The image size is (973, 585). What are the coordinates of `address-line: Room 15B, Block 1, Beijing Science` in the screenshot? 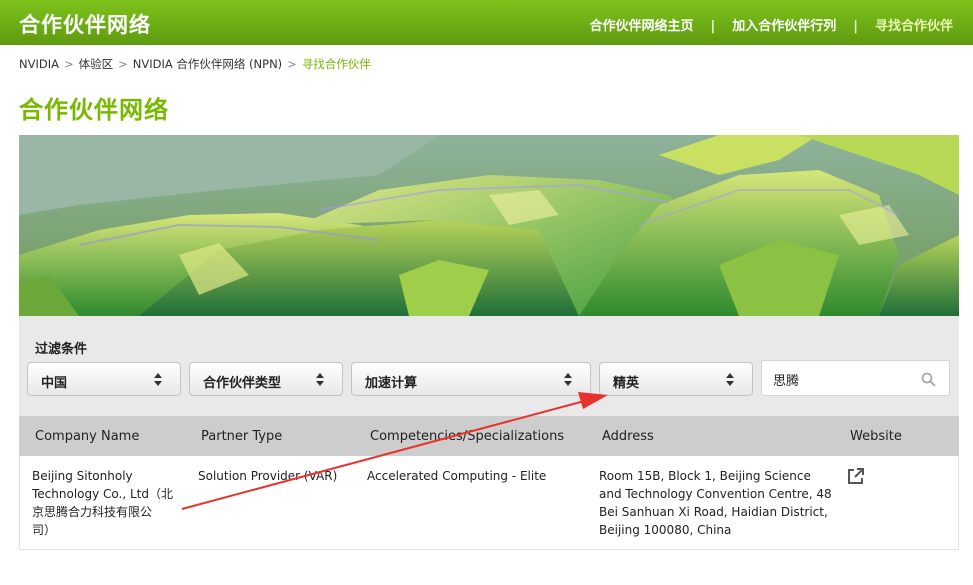 It's located at (705, 476).